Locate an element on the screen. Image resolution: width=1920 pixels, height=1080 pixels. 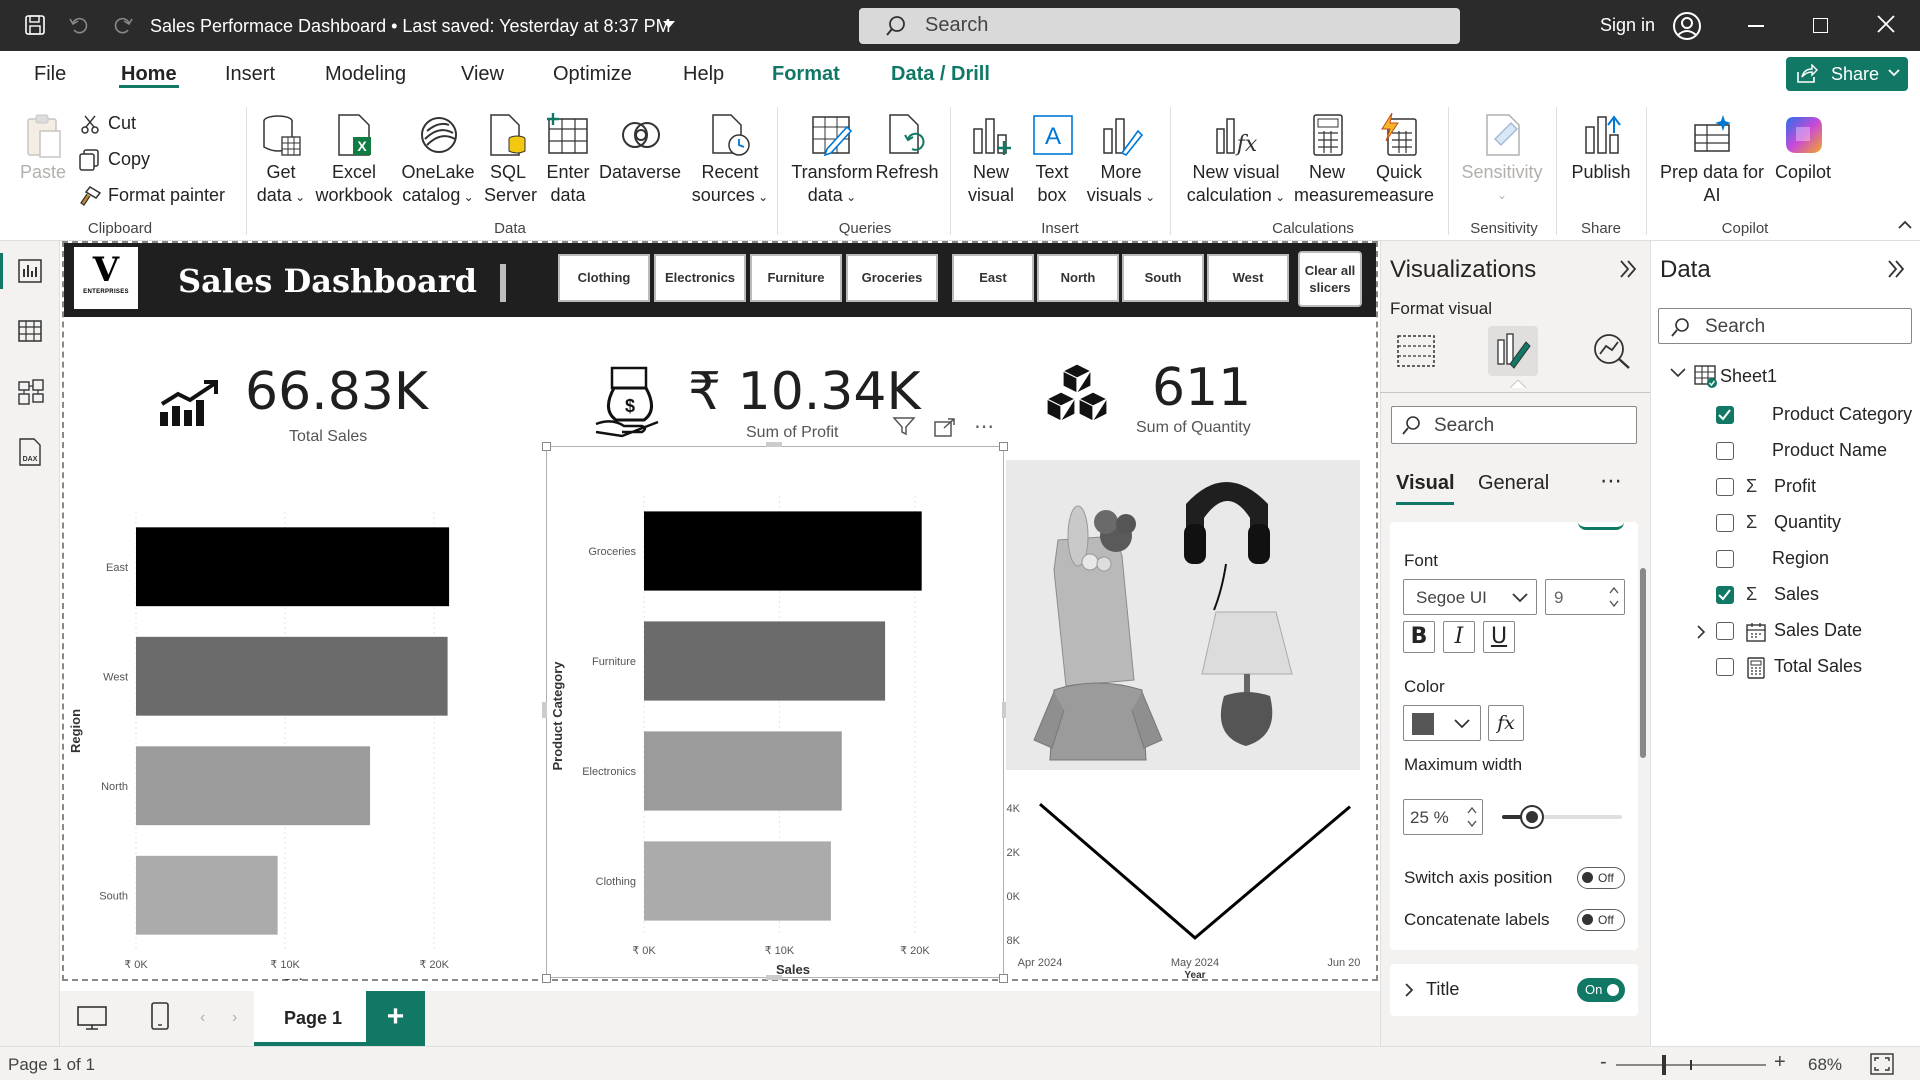
menu-modeling: Modeling is located at coordinates (365, 74).